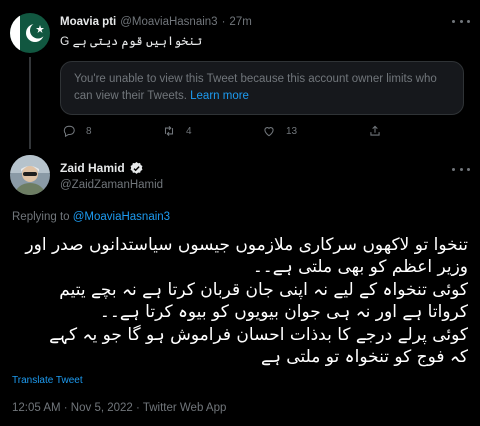  What do you see at coordinates (364, 357) in the screenshot?
I see `tweet-text-line: کہ فوج کو تنخواہ تو ملتی ہے` at bounding box center [364, 357].